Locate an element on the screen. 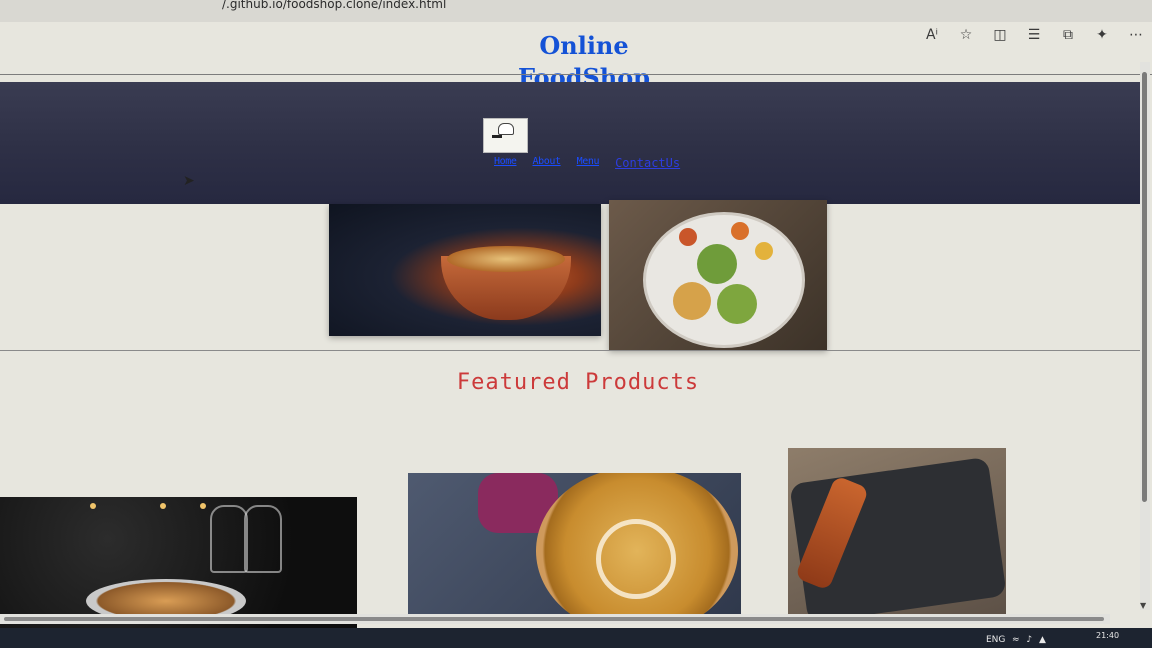  windows-taskbar is located at coordinates (576, 638).